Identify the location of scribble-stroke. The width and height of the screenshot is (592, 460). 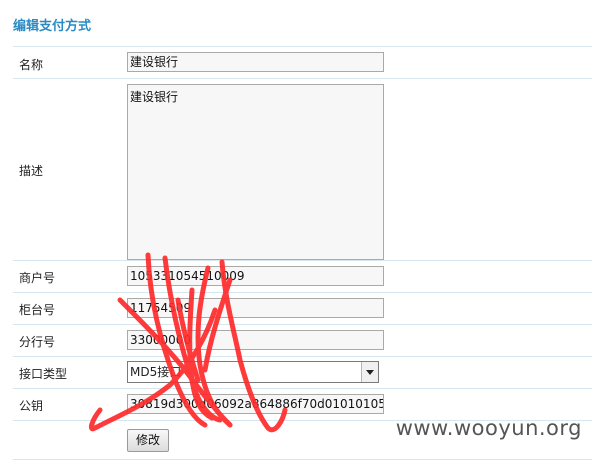
(253, 346).